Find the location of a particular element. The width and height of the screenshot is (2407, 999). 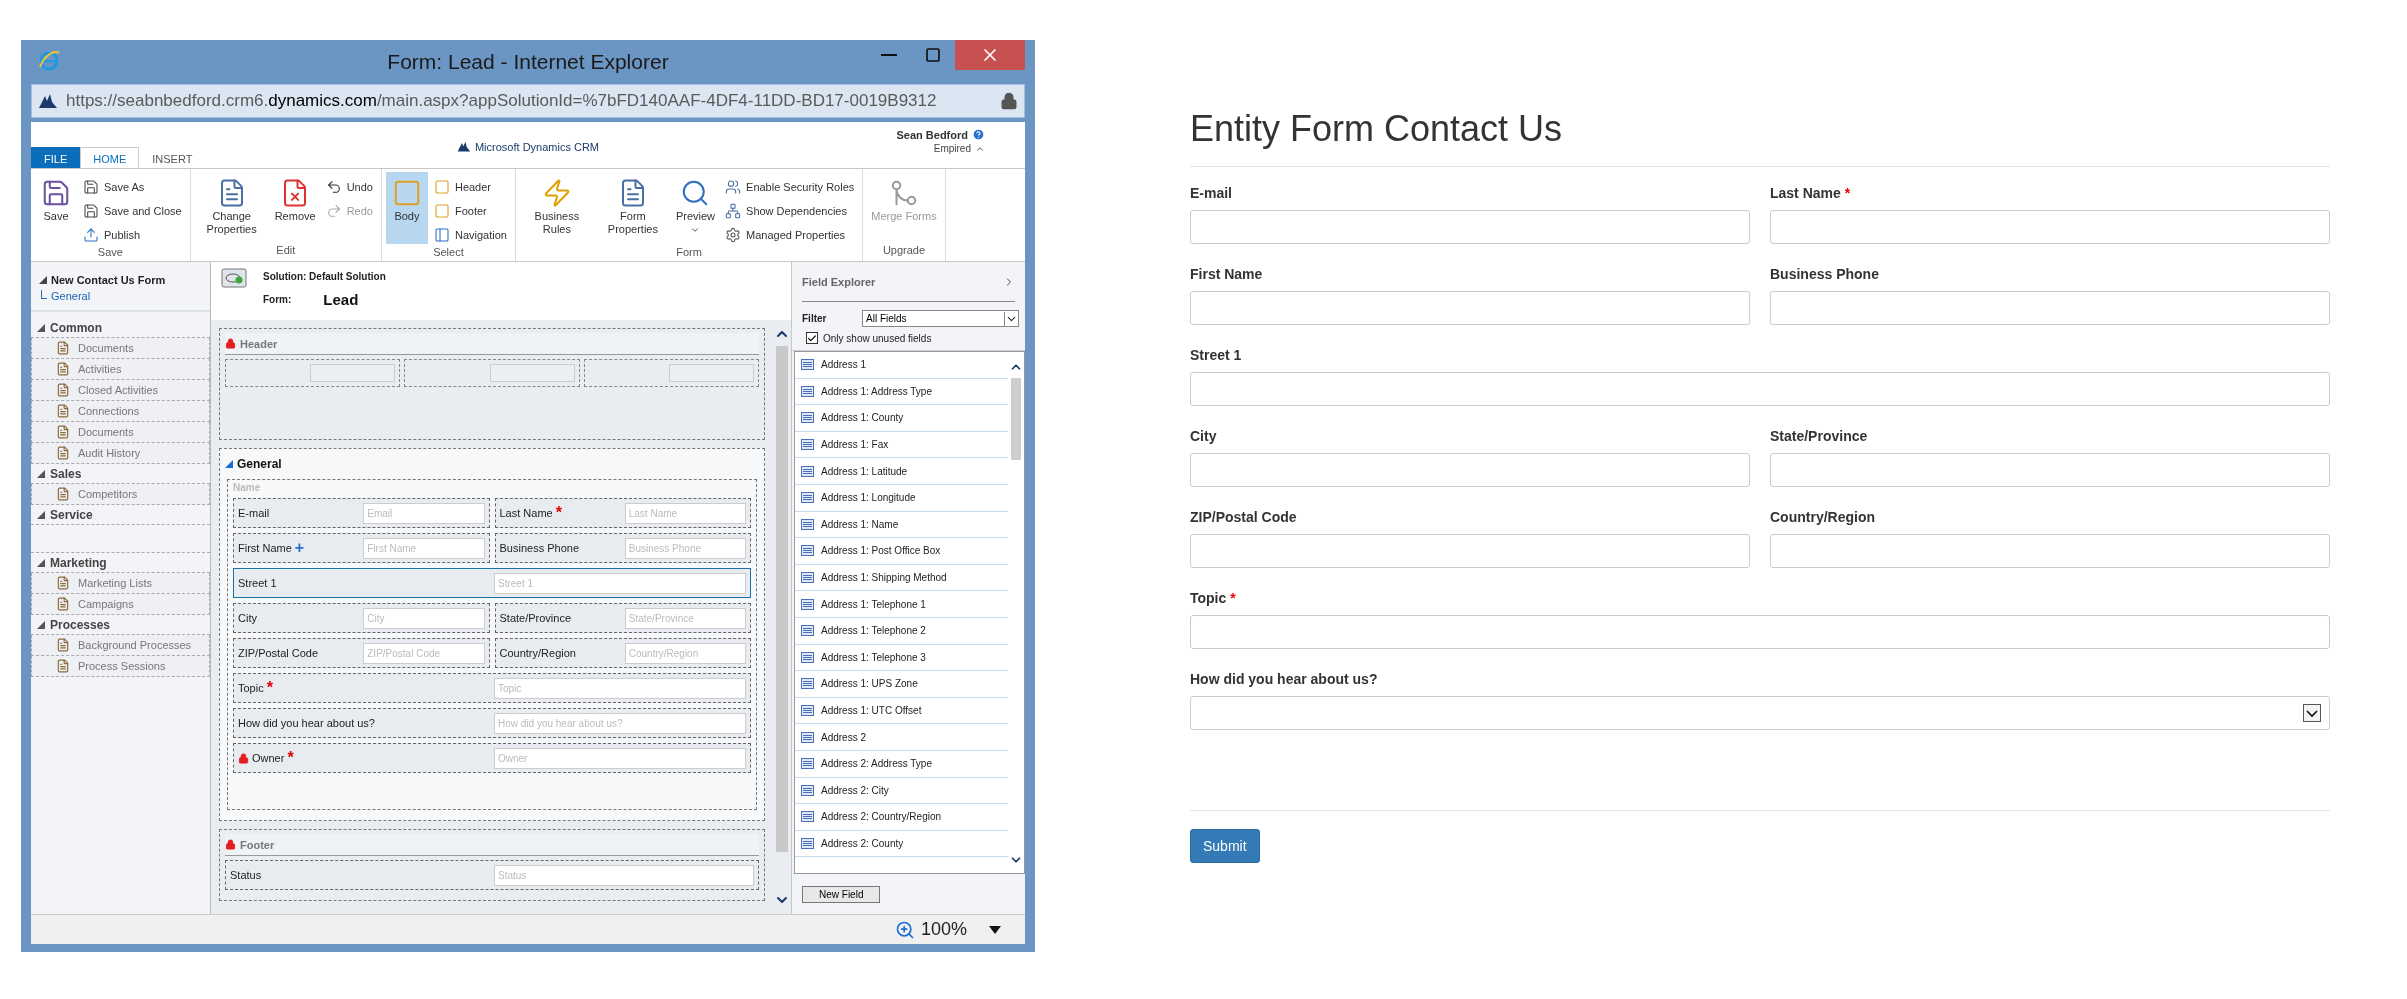

ribbon-button: Remove is located at coordinates (295, 208).